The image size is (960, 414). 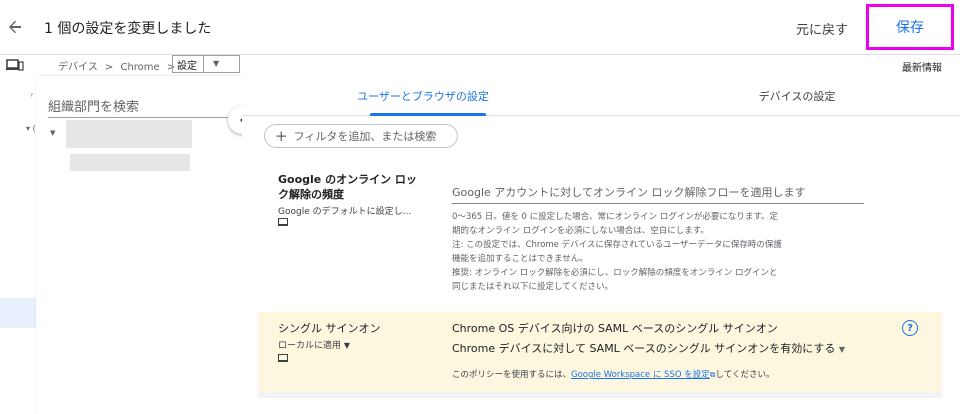 I want to click on plus-icon: +, so click(x=281, y=136).